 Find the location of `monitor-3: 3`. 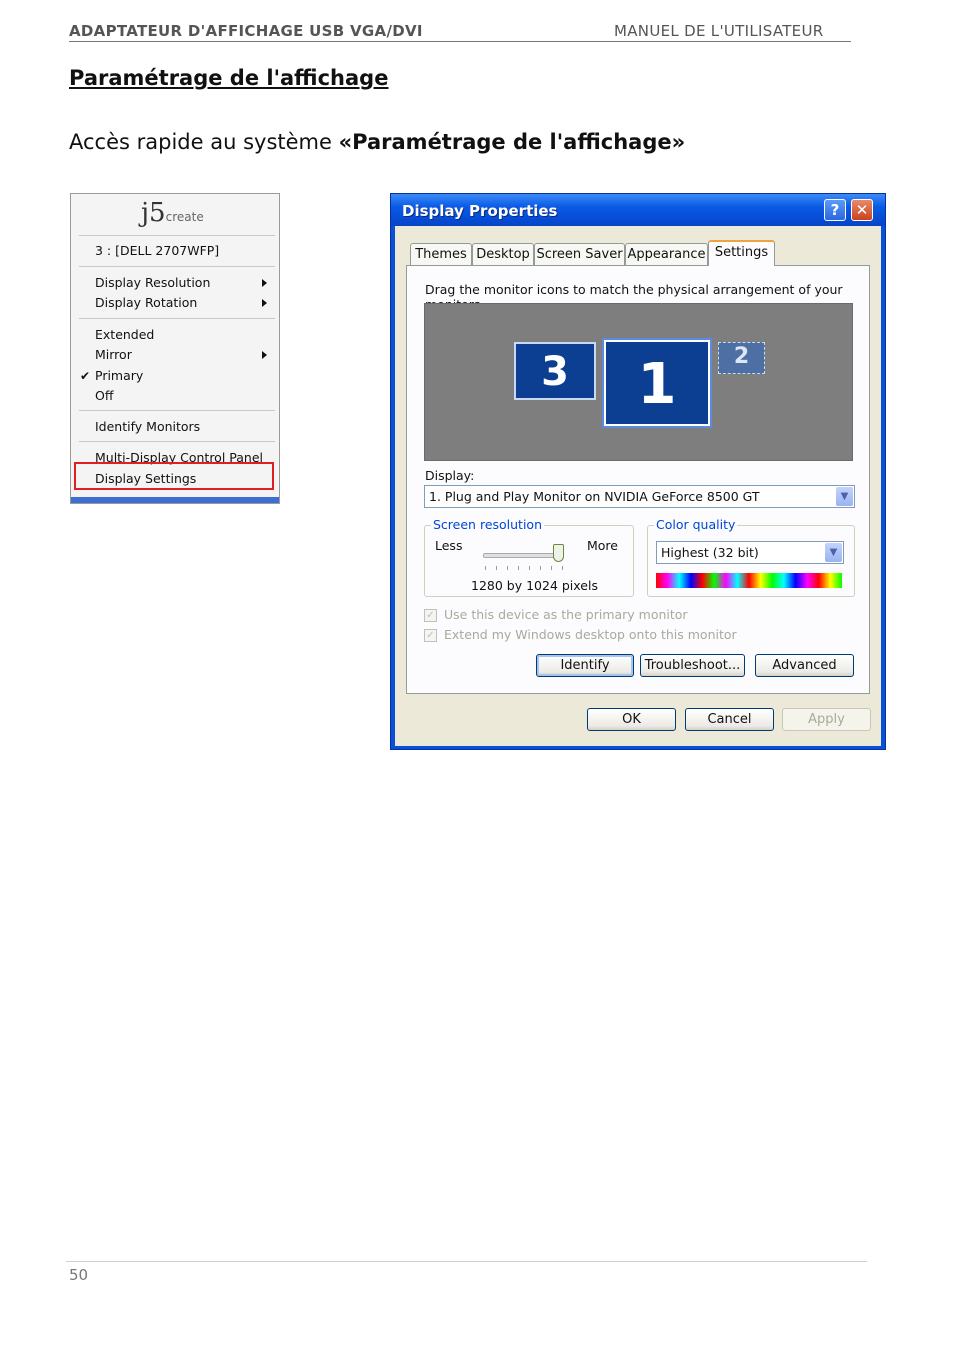

monitor-3: 3 is located at coordinates (555, 371).